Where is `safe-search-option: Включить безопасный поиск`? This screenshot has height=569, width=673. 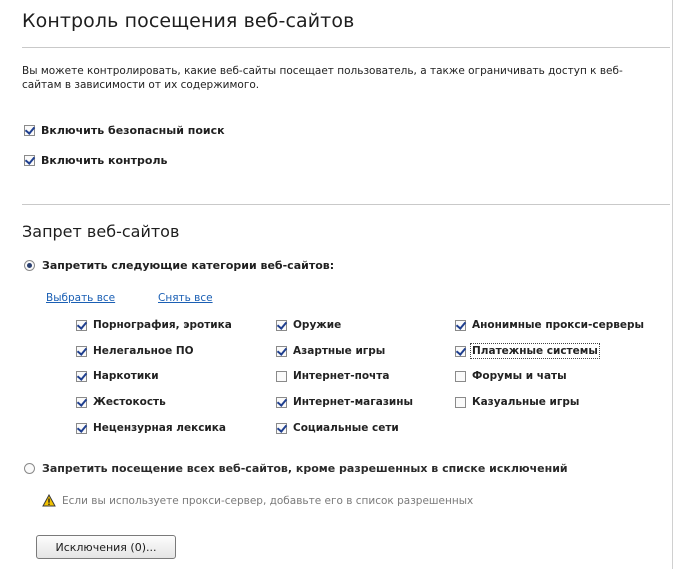 safe-search-option: Включить безопасный поиск is located at coordinates (124, 130).